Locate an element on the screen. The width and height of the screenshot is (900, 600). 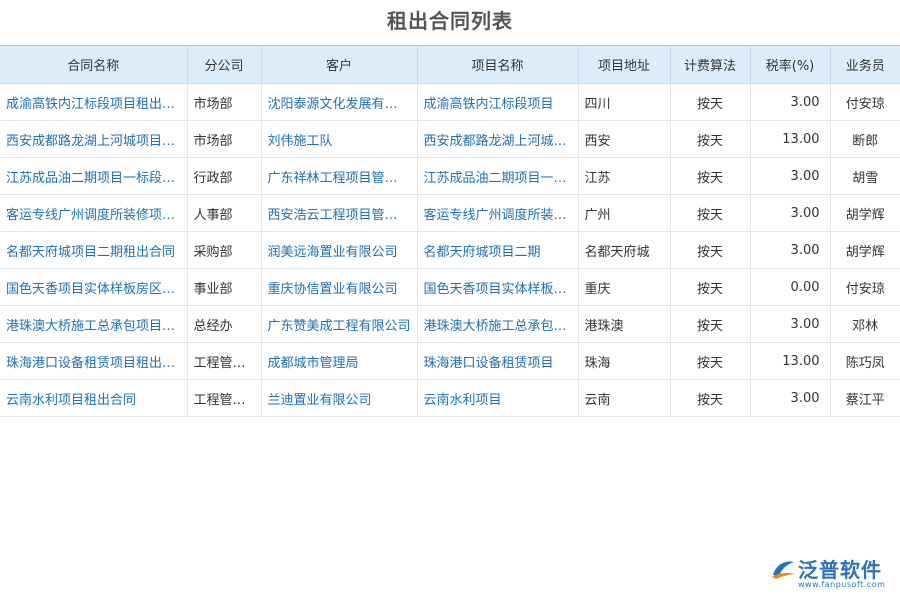
customer-link: 刘伟施工队 is located at coordinates (339, 139).